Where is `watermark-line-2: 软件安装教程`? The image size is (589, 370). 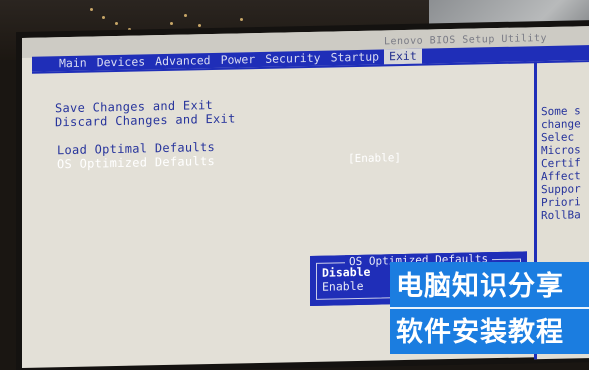
watermark-line-2: 软件安装教程 is located at coordinates (480, 332).